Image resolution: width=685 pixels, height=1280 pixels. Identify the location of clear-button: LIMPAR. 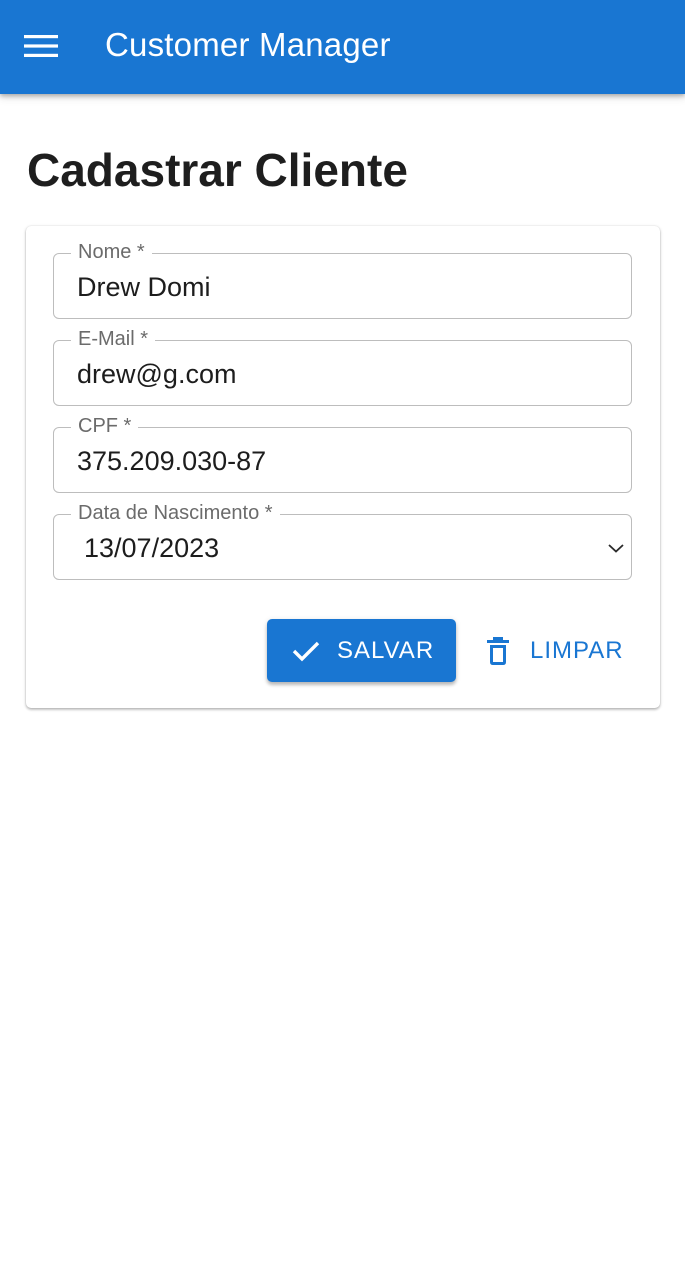
(556, 650).